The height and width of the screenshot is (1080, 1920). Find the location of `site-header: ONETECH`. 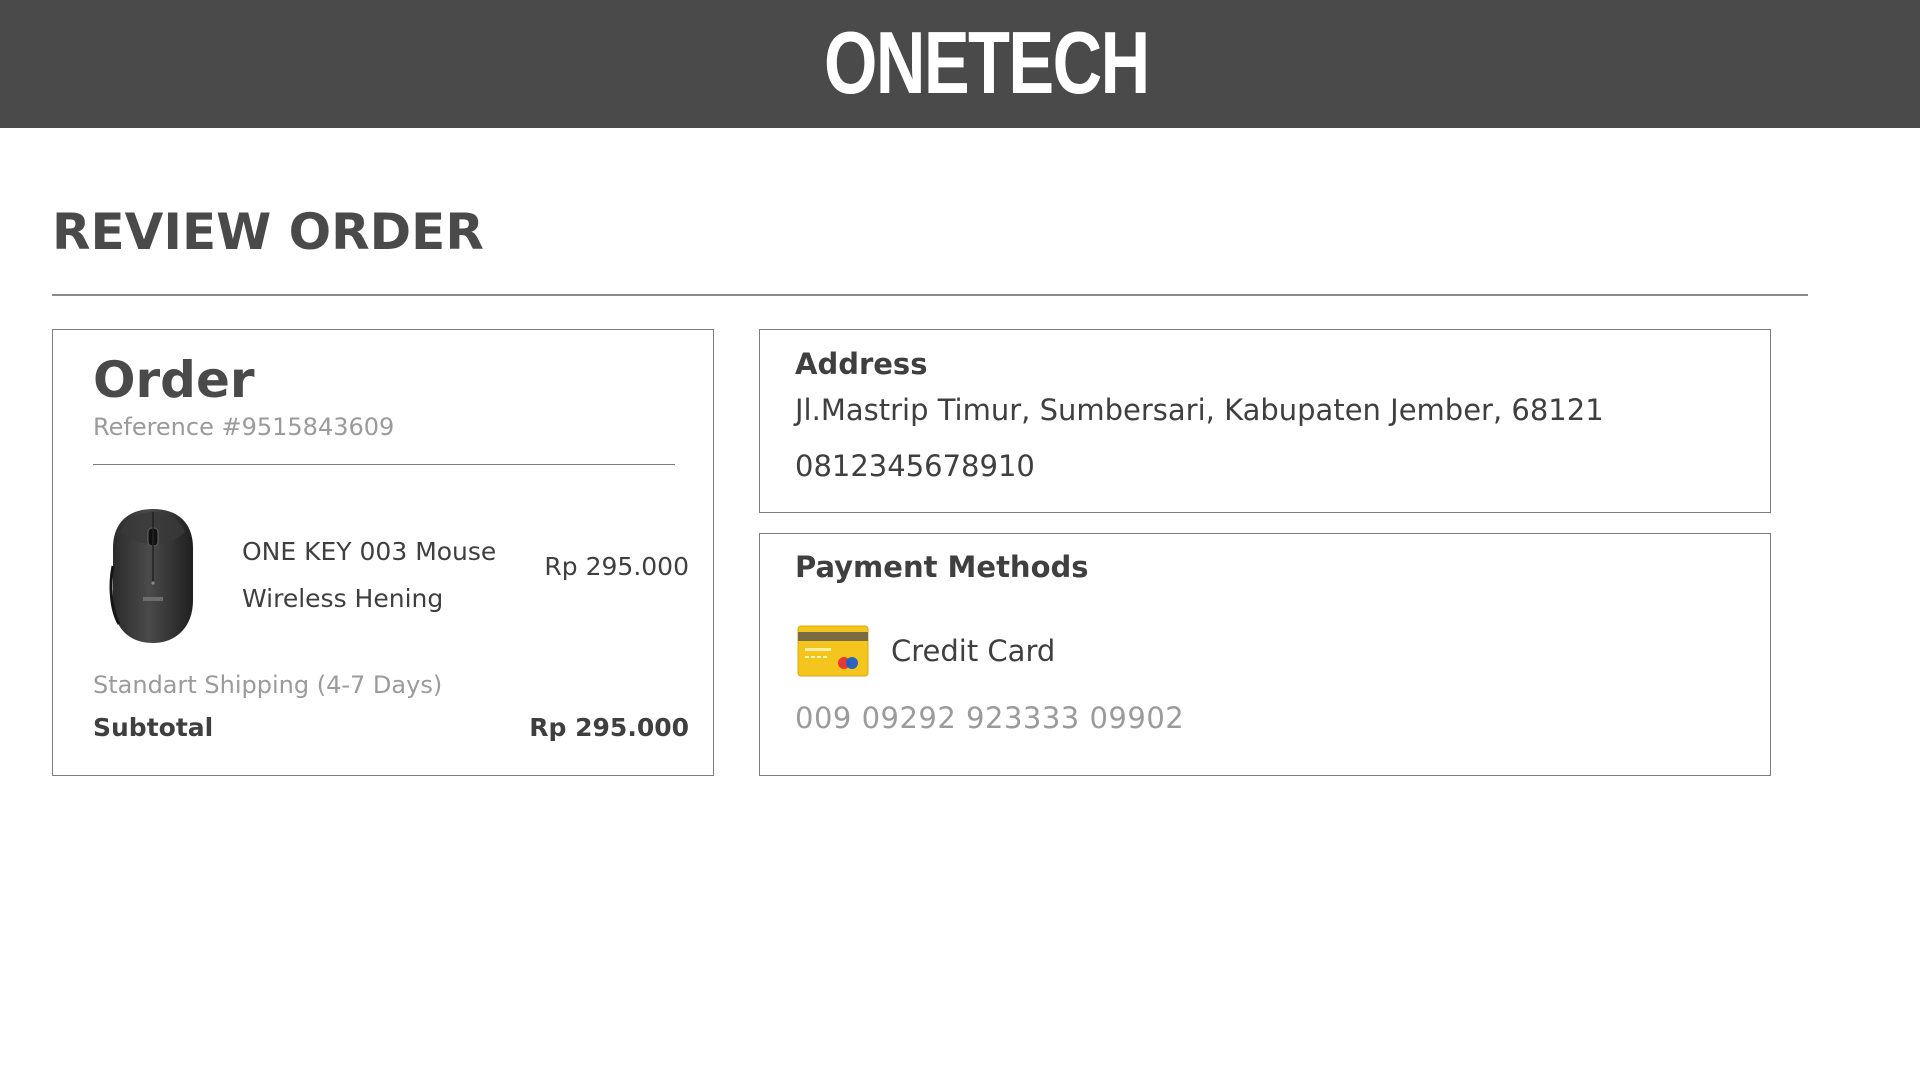

site-header: ONETECH is located at coordinates (960, 64).